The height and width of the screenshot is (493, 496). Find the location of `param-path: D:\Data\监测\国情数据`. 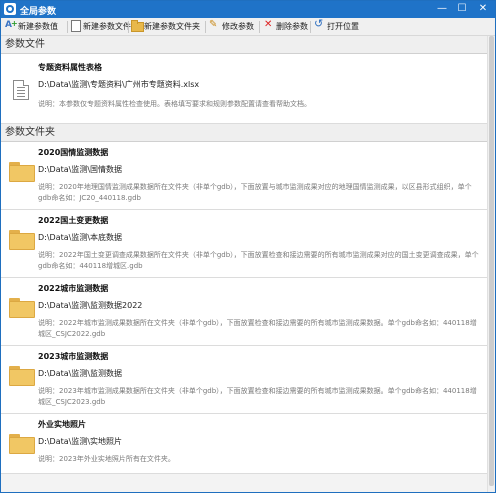

param-path: D:\Data\监测\国情数据 is located at coordinates (80, 169).